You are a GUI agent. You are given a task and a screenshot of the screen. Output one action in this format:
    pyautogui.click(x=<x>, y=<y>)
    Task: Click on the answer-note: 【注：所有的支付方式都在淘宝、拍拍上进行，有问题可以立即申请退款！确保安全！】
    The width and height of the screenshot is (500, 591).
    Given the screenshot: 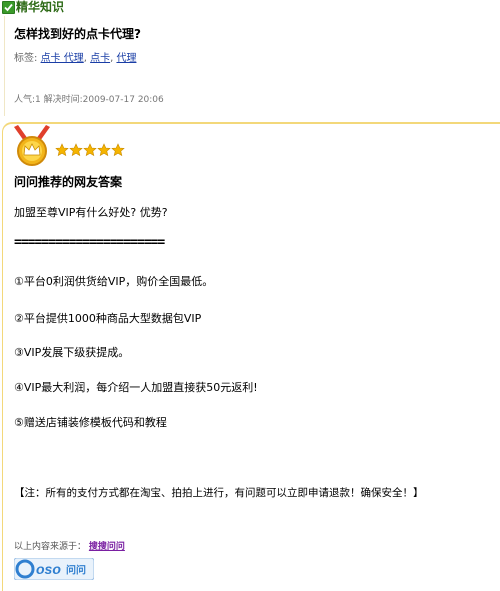 What is the action you would take?
    pyautogui.click(x=219, y=493)
    